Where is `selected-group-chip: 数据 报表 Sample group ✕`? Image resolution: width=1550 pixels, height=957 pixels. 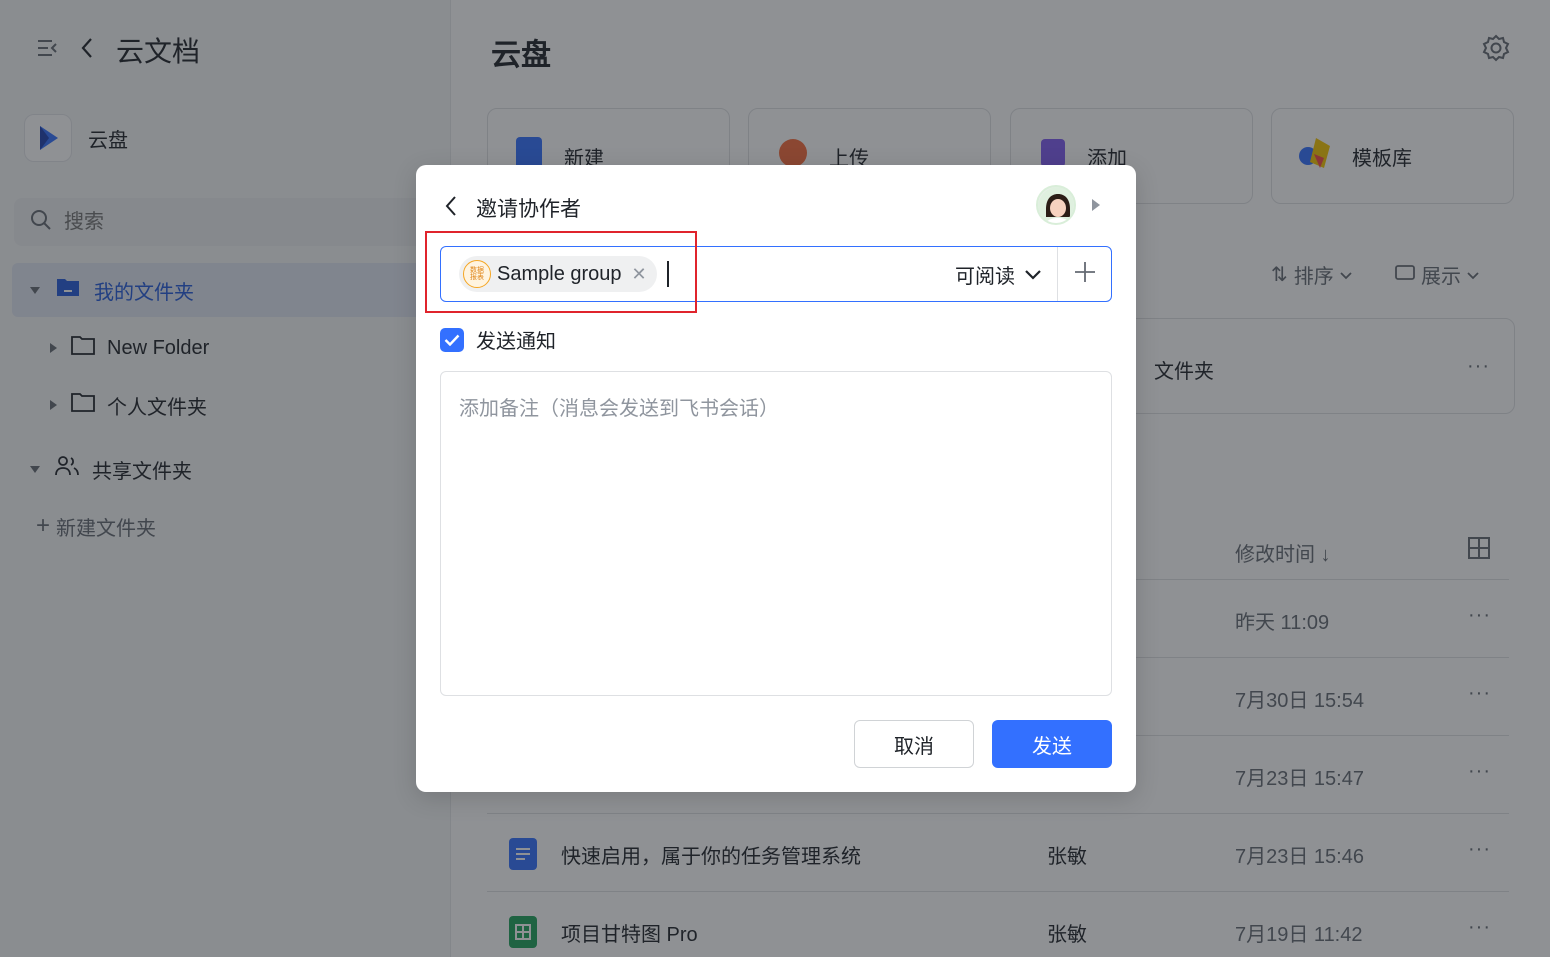
selected-group-chip: 数据 报表 Sample group ✕ is located at coordinates (558, 274).